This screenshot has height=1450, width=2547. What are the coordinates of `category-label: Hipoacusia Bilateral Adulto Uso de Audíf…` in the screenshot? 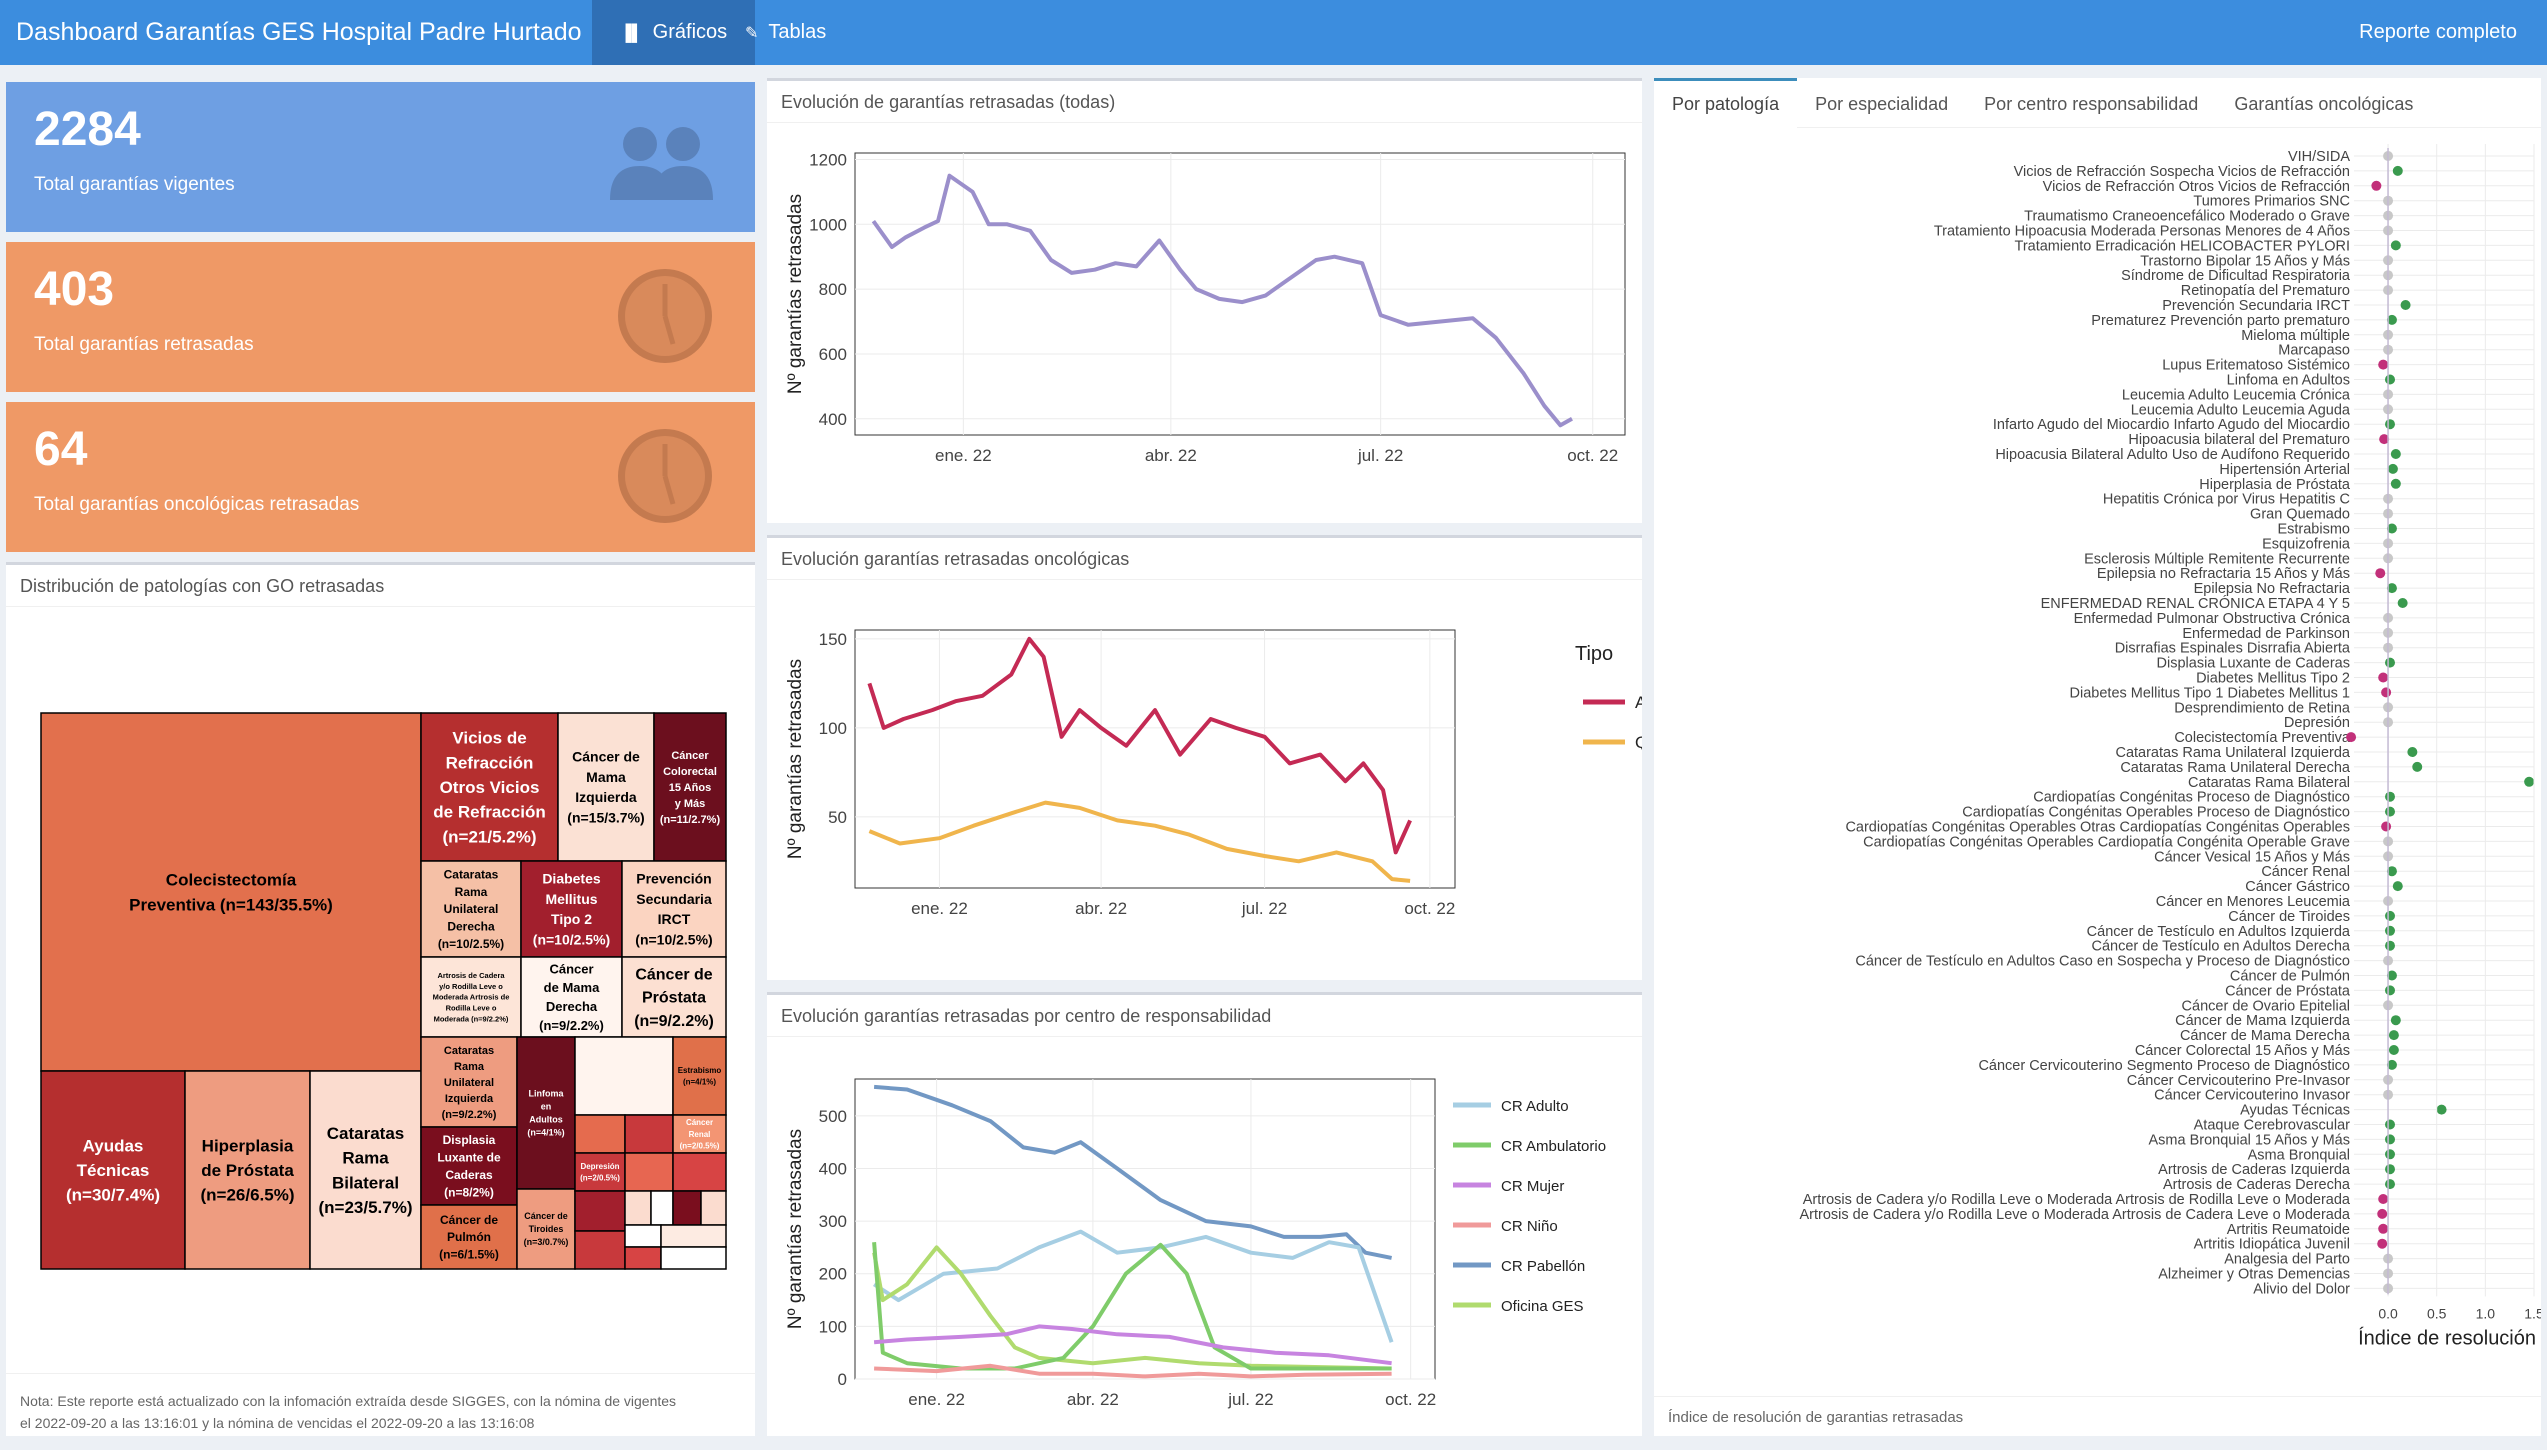 It's located at (2172, 455).